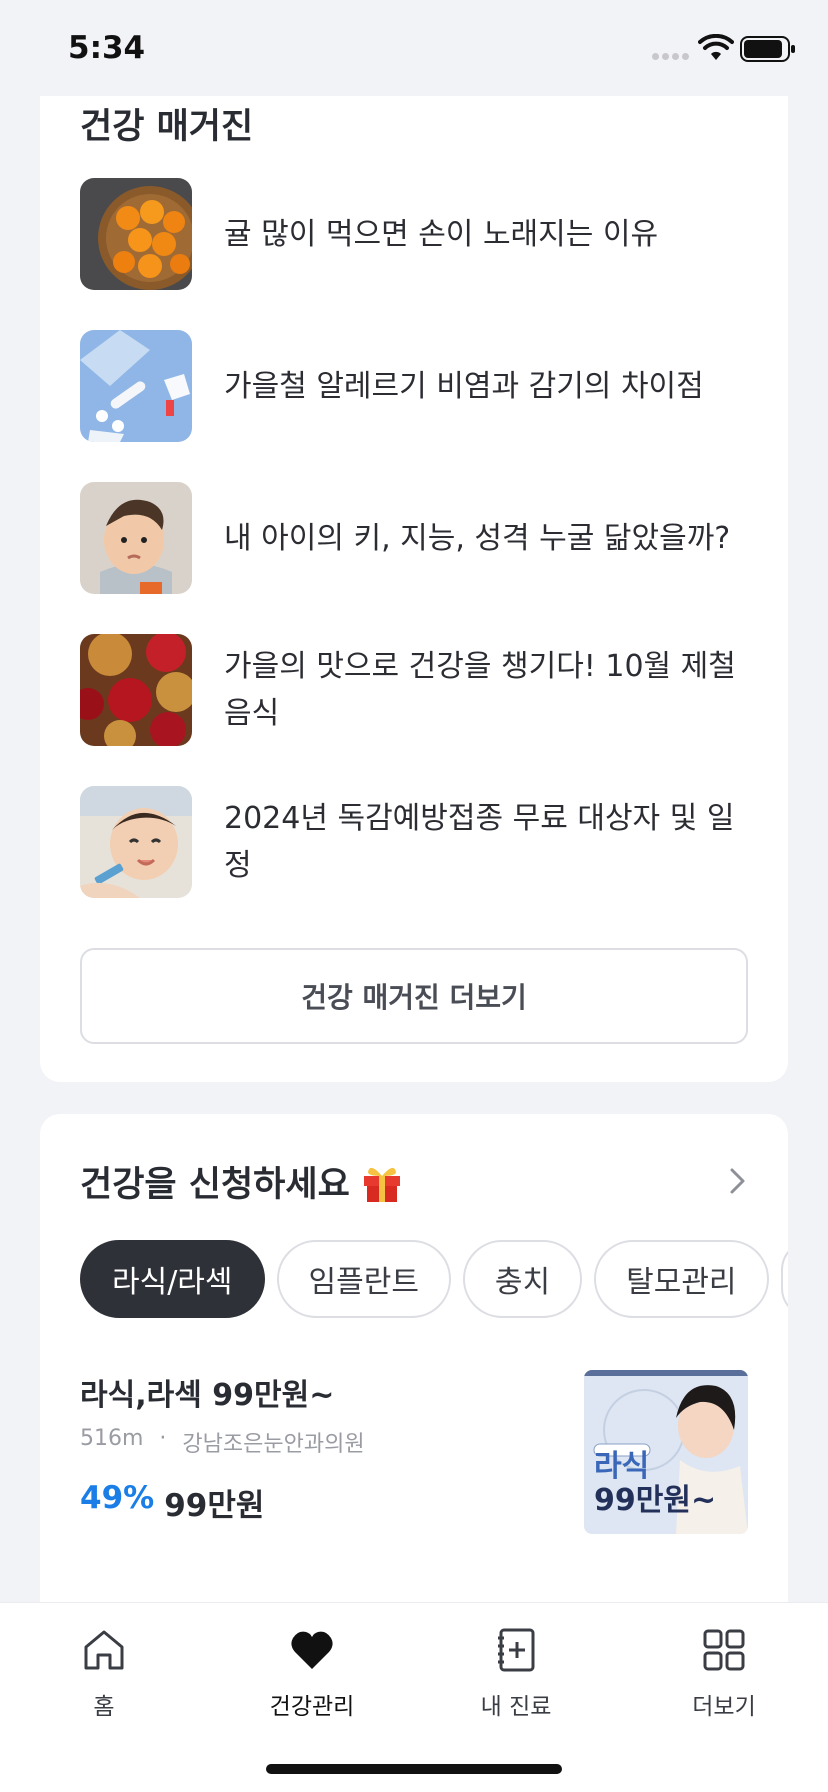 The image size is (828, 1792). I want to click on medicine-photo, so click(136, 386).